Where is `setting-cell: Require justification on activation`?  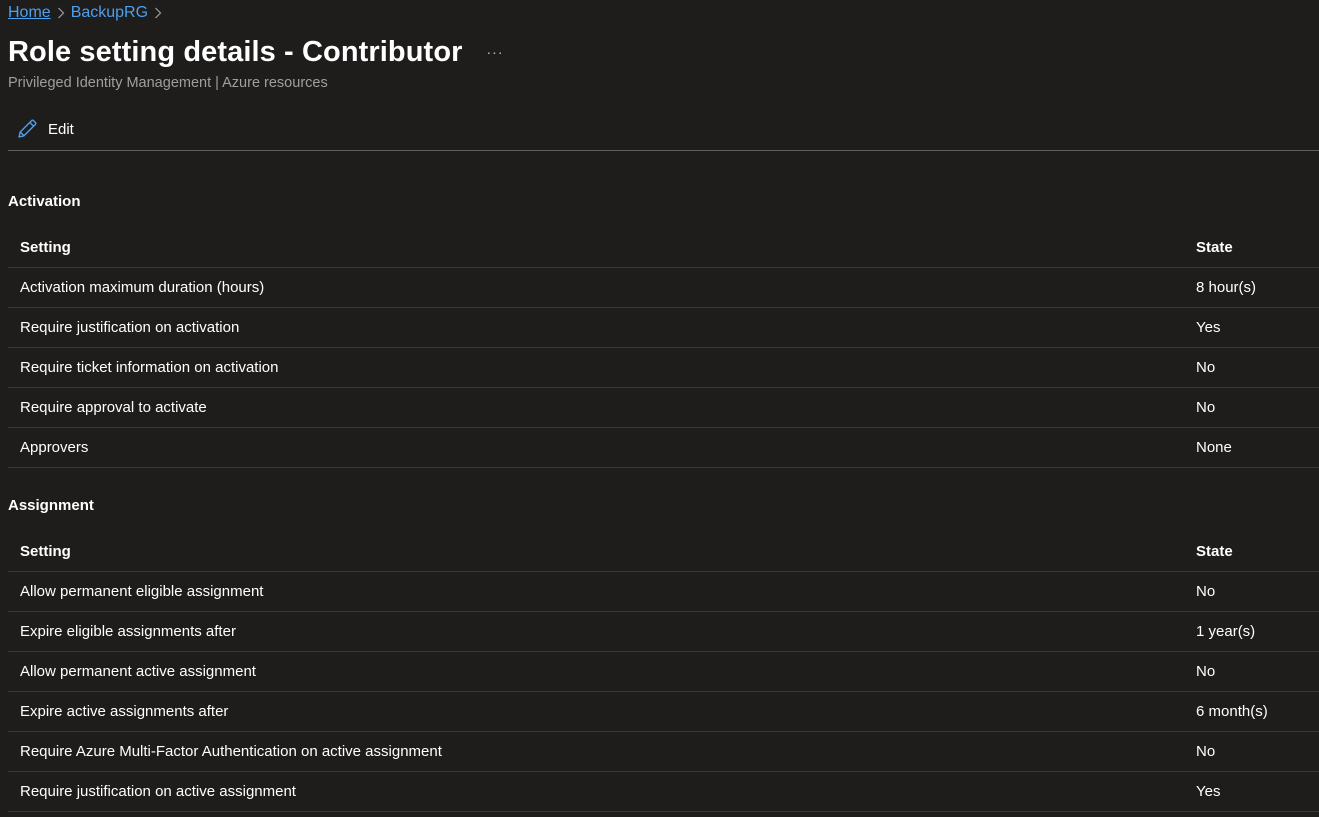
setting-cell: Require justification on activation is located at coordinates (596, 327).